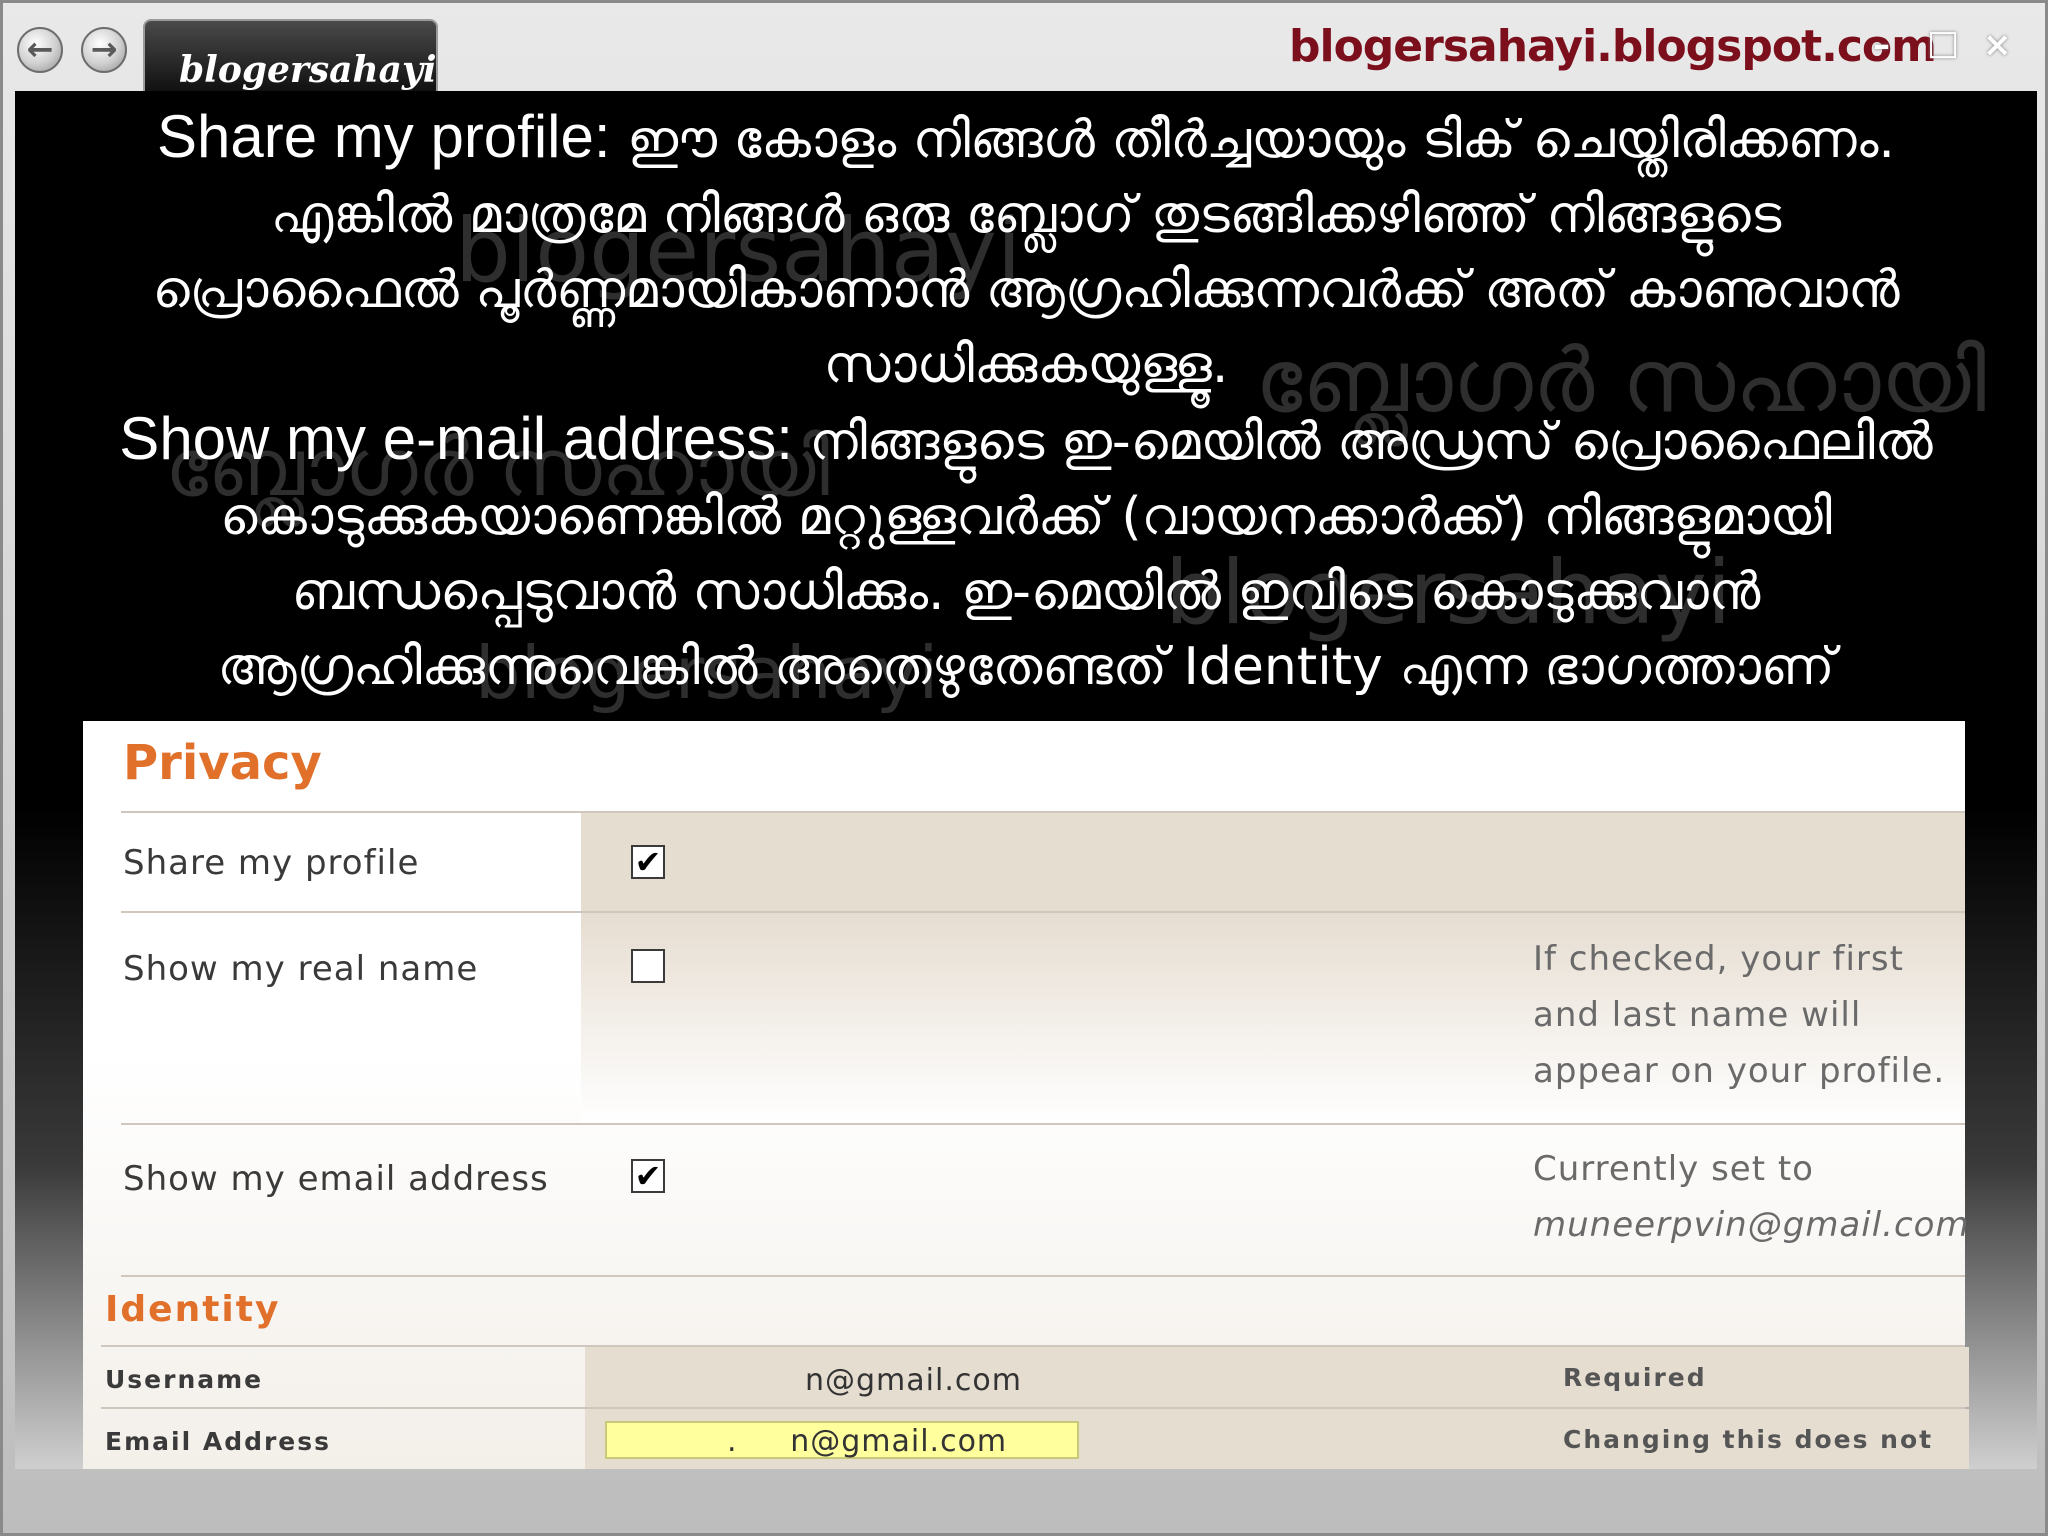  What do you see at coordinates (867, 1441) in the screenshot?
I see `email-address-value: . n@gmail.com` at bounding box center [867, 1441].